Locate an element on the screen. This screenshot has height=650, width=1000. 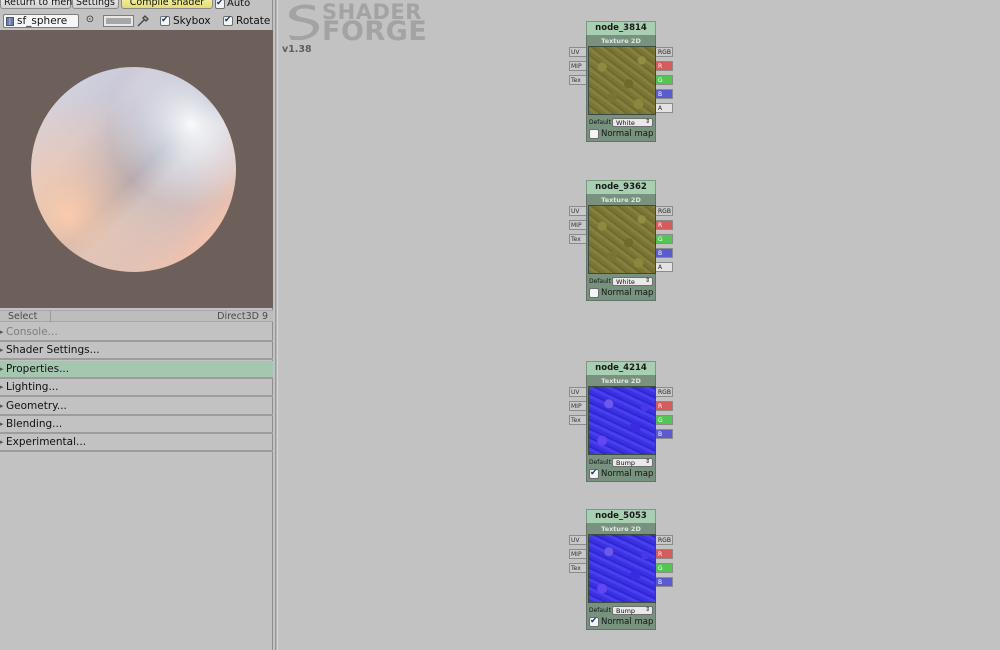
shader-preview-viewport is located at coordinates (136, 169).